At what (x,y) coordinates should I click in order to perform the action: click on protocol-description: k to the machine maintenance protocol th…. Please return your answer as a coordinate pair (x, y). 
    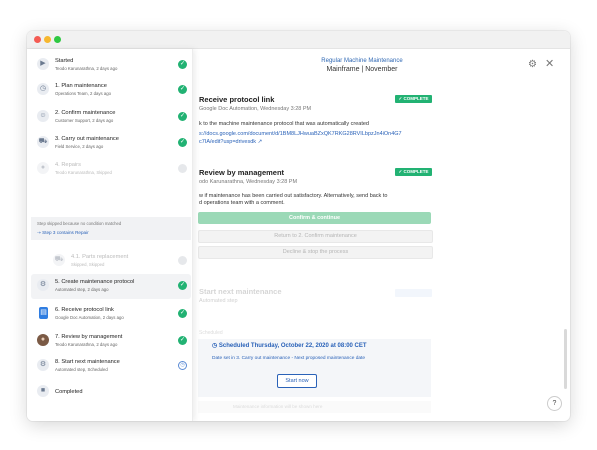
    Looking at the image, I should click on (284, 124).